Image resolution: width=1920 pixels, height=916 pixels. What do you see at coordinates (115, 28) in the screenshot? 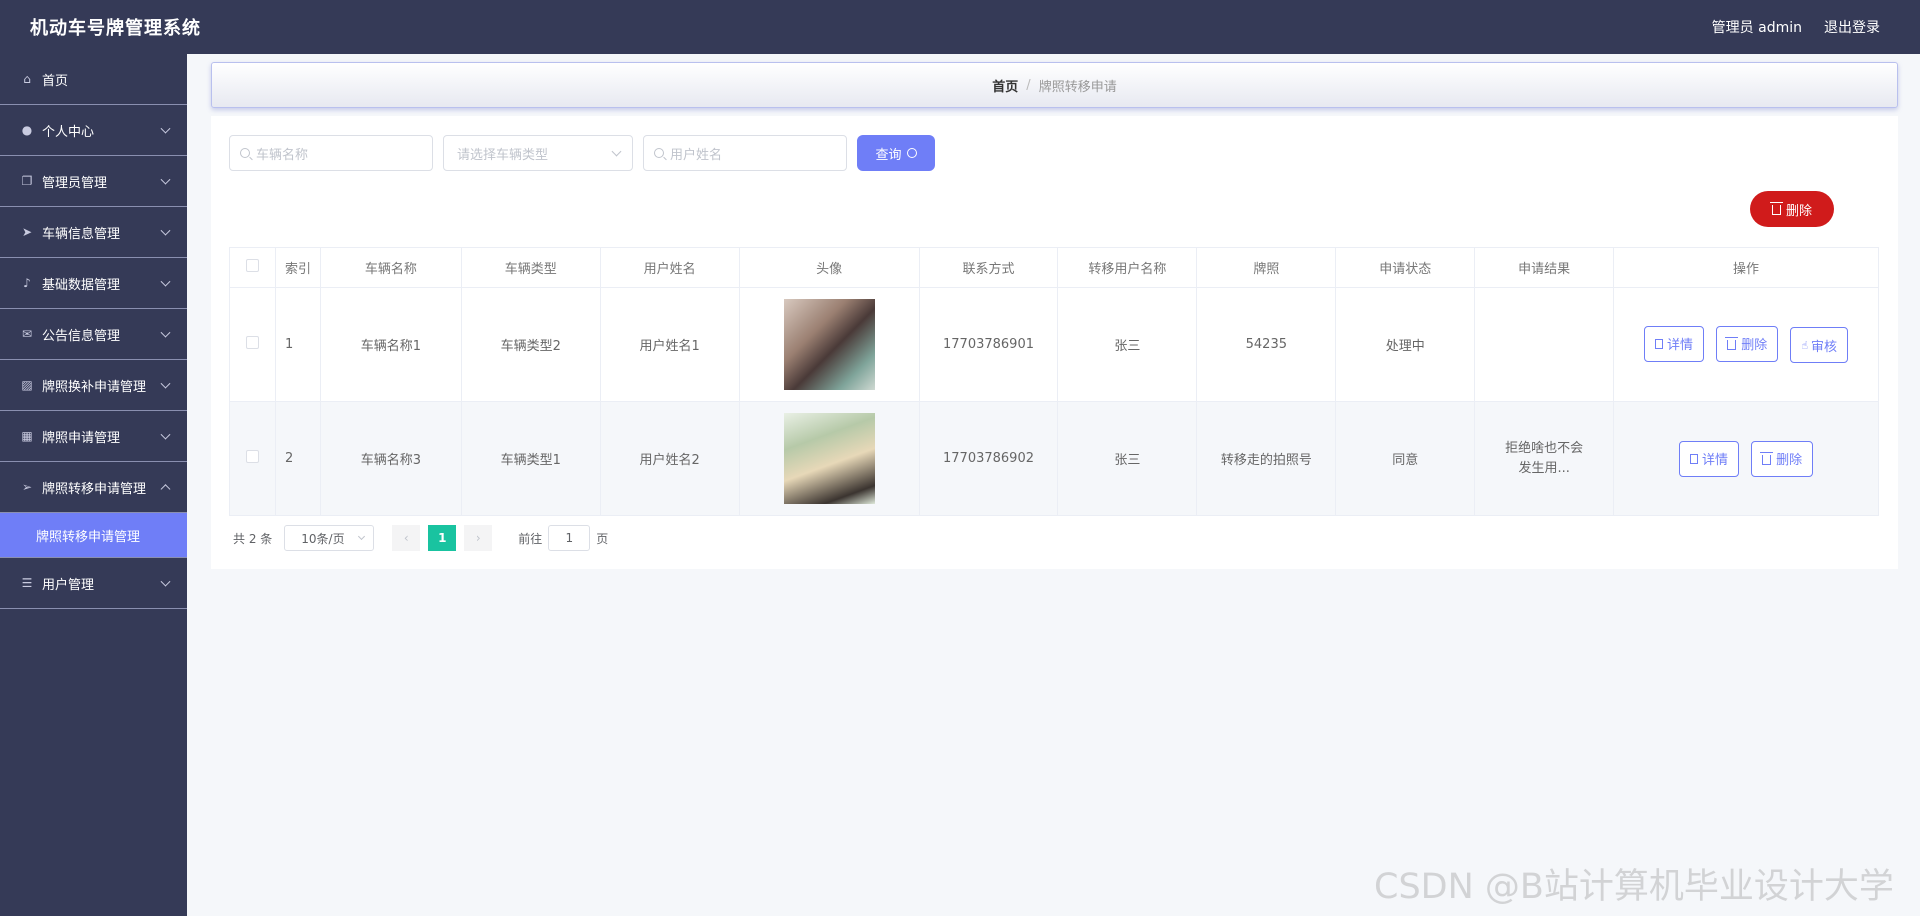
I see `app-title: 机动车号牌管理系统` at bounding box center [115, 28].